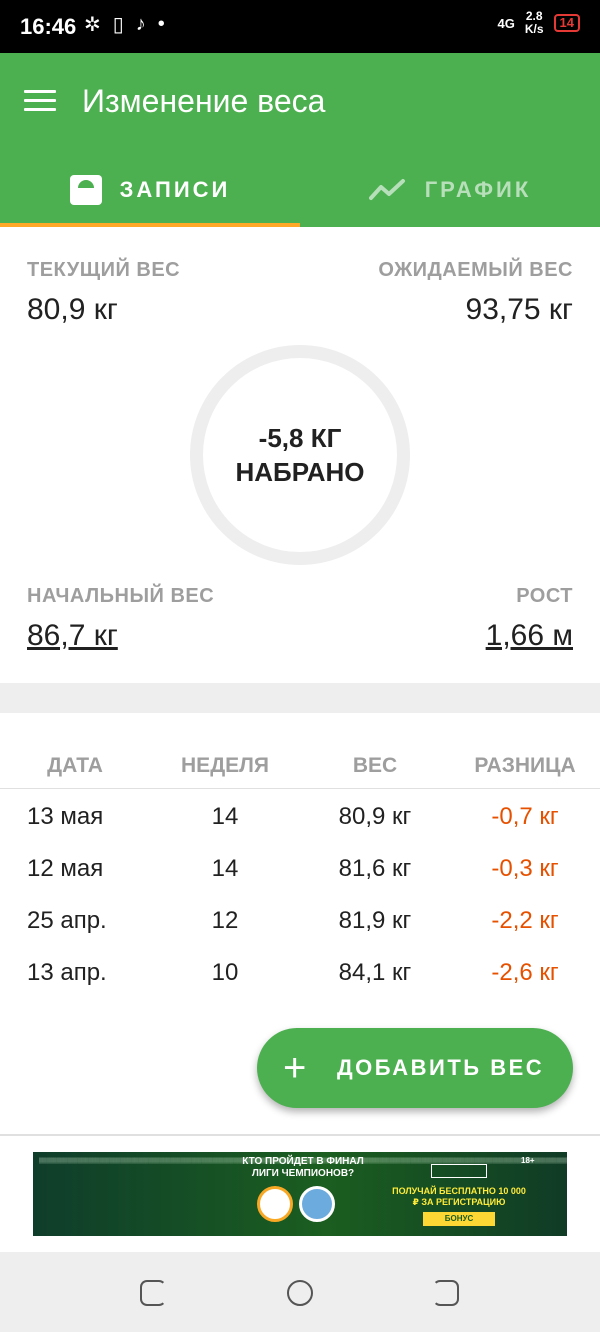 The image size is (600, 1332). Describe the element at coordinates (300, 26) in the screenshot. I see `status-bar: 16:46 ✲ ▯ ♪ • 4G 2.8 K/s 14` at that location.